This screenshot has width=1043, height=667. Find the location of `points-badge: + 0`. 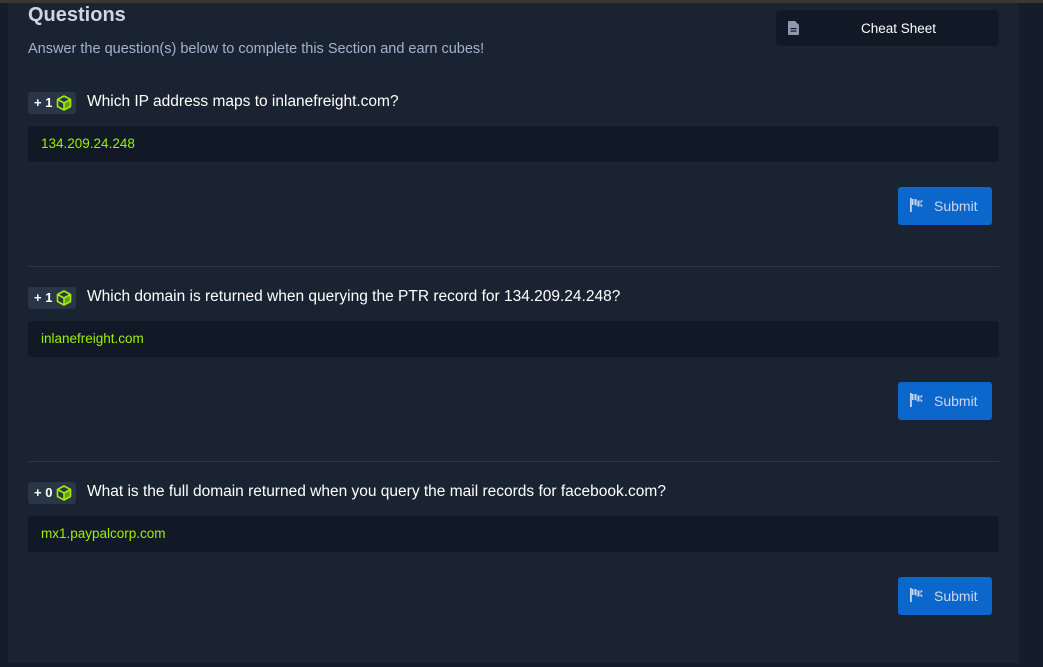

points-badge: + 0 is located at coordinates (52, 493).